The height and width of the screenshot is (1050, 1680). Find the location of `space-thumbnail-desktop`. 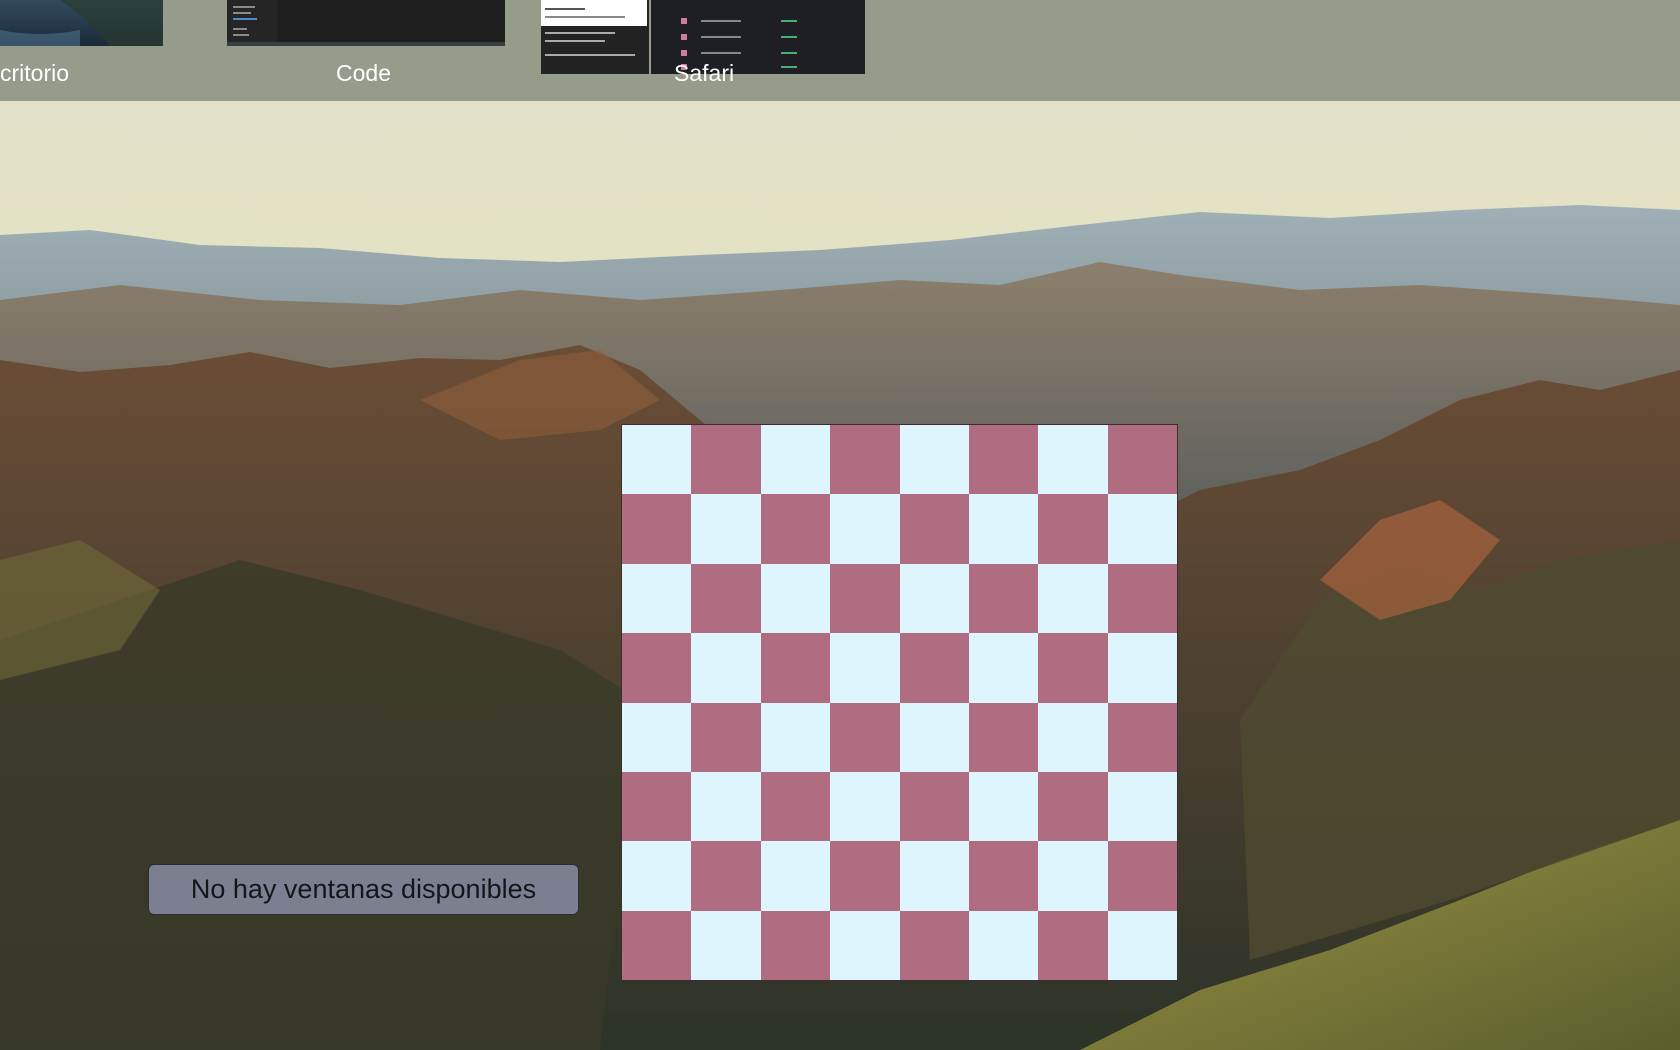

space-thumbnail-desktop is located at coordinates (81, 23).